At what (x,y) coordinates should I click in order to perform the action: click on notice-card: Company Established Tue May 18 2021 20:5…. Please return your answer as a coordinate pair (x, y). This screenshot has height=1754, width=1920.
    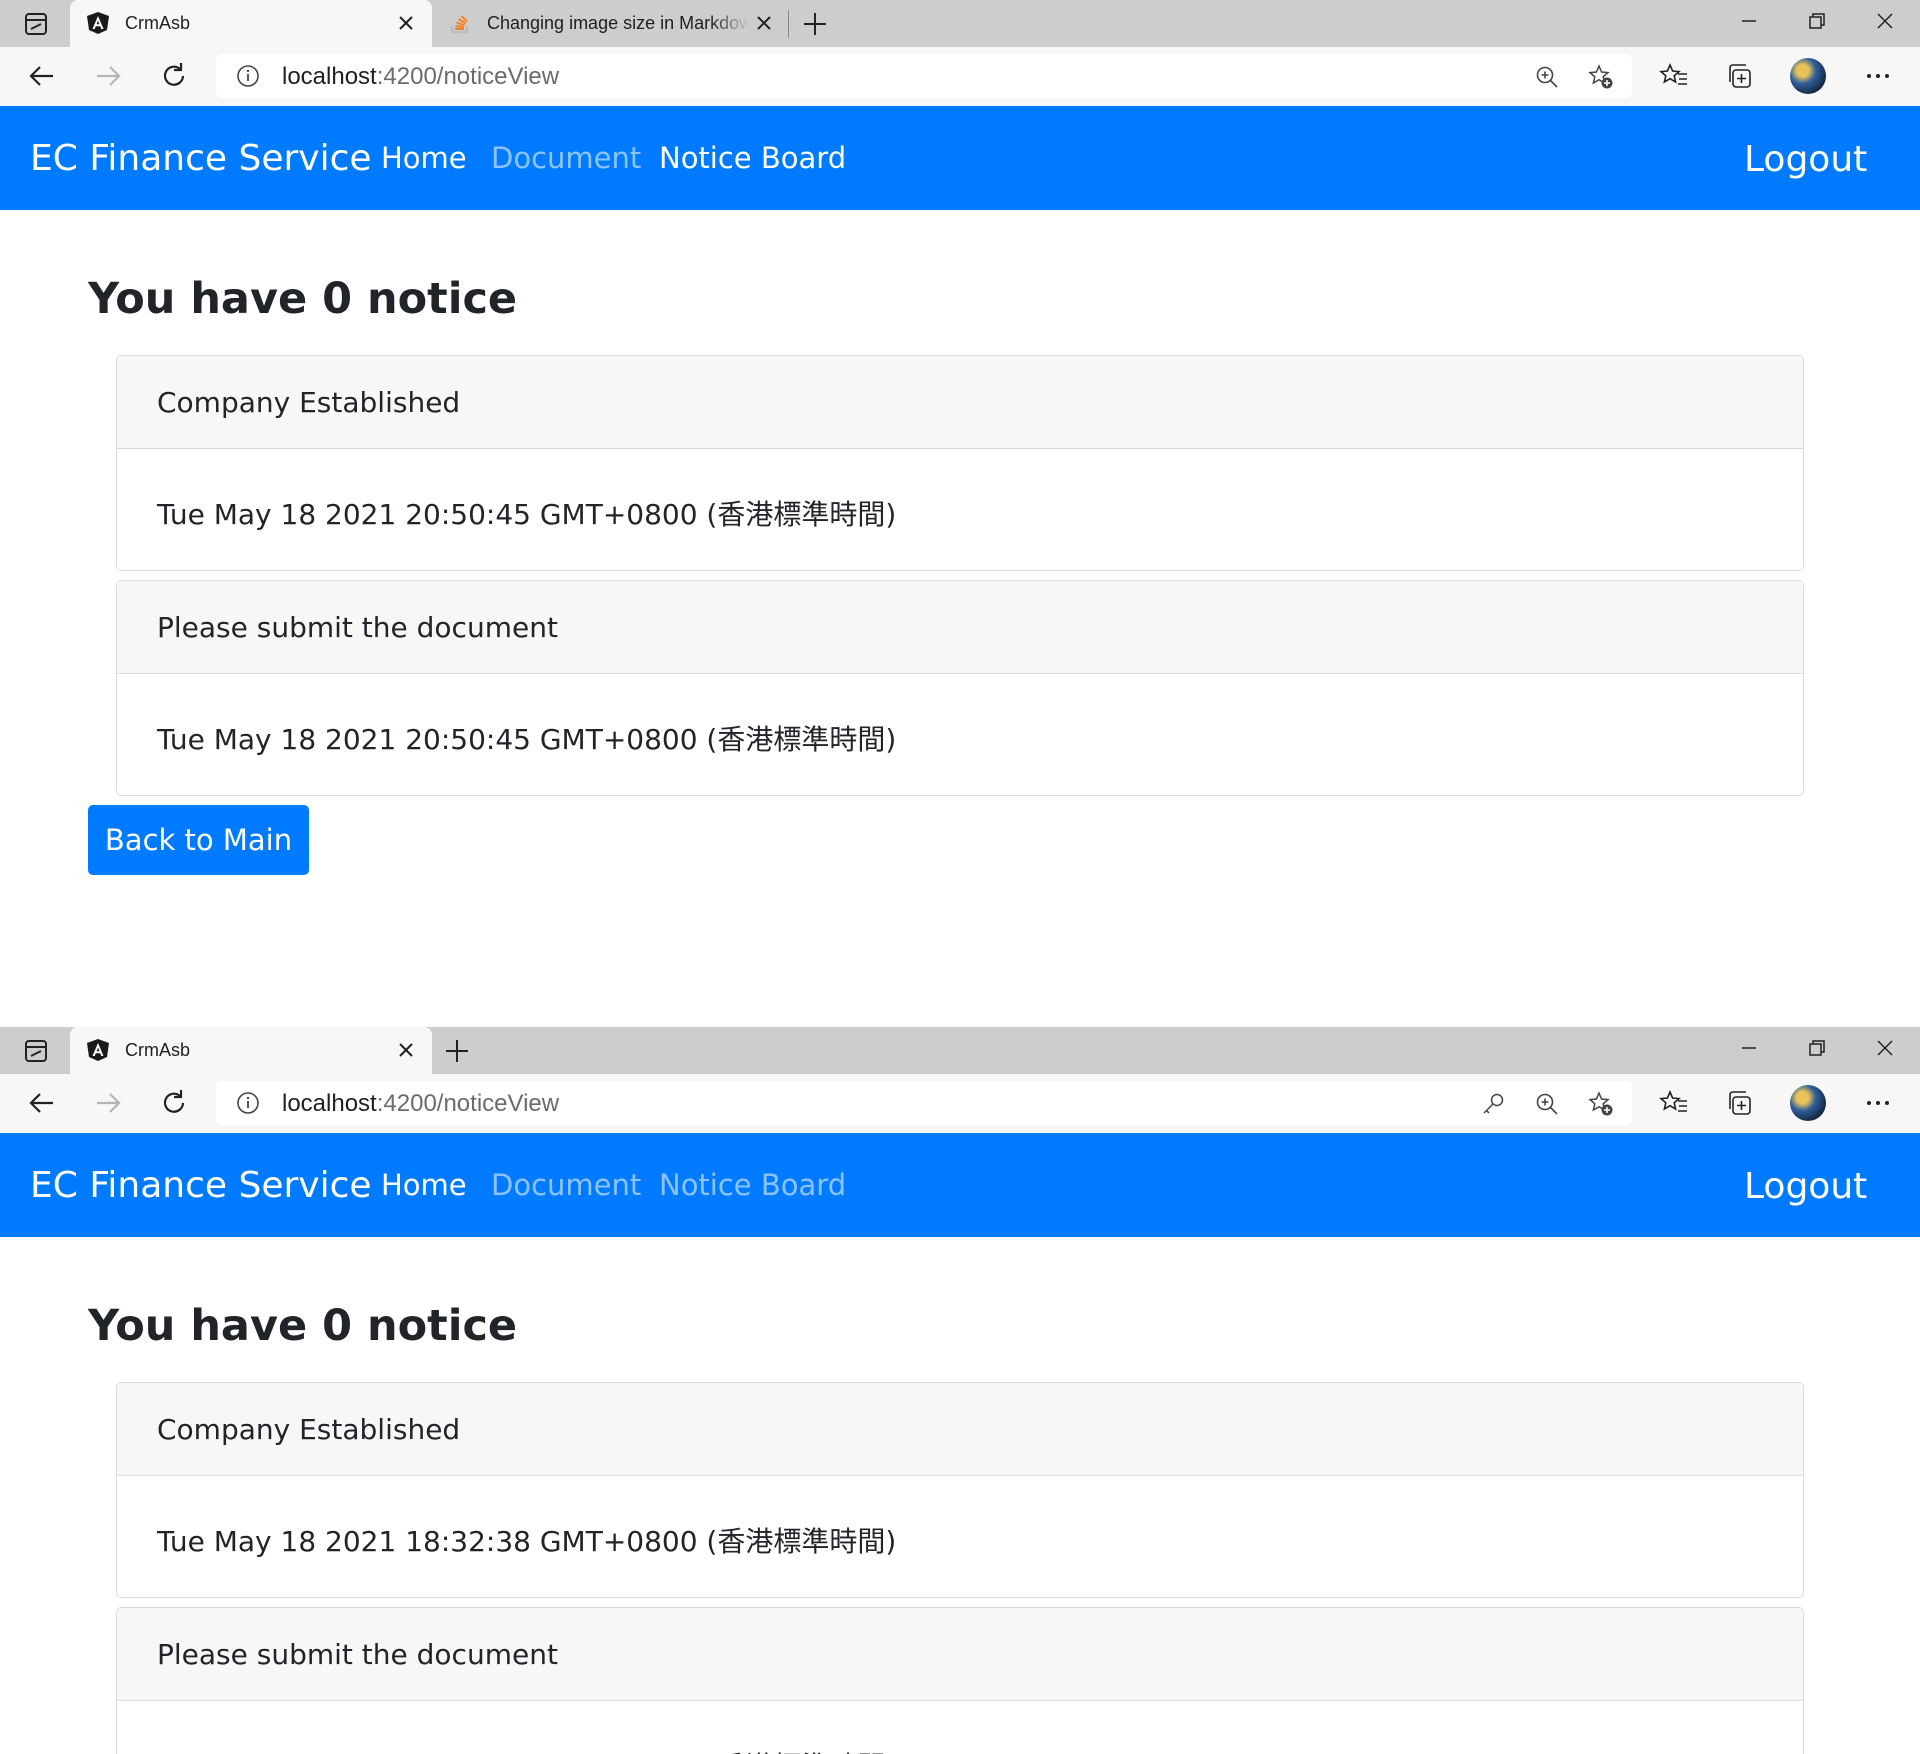
    Looking at the image, I should click on (960, 463).